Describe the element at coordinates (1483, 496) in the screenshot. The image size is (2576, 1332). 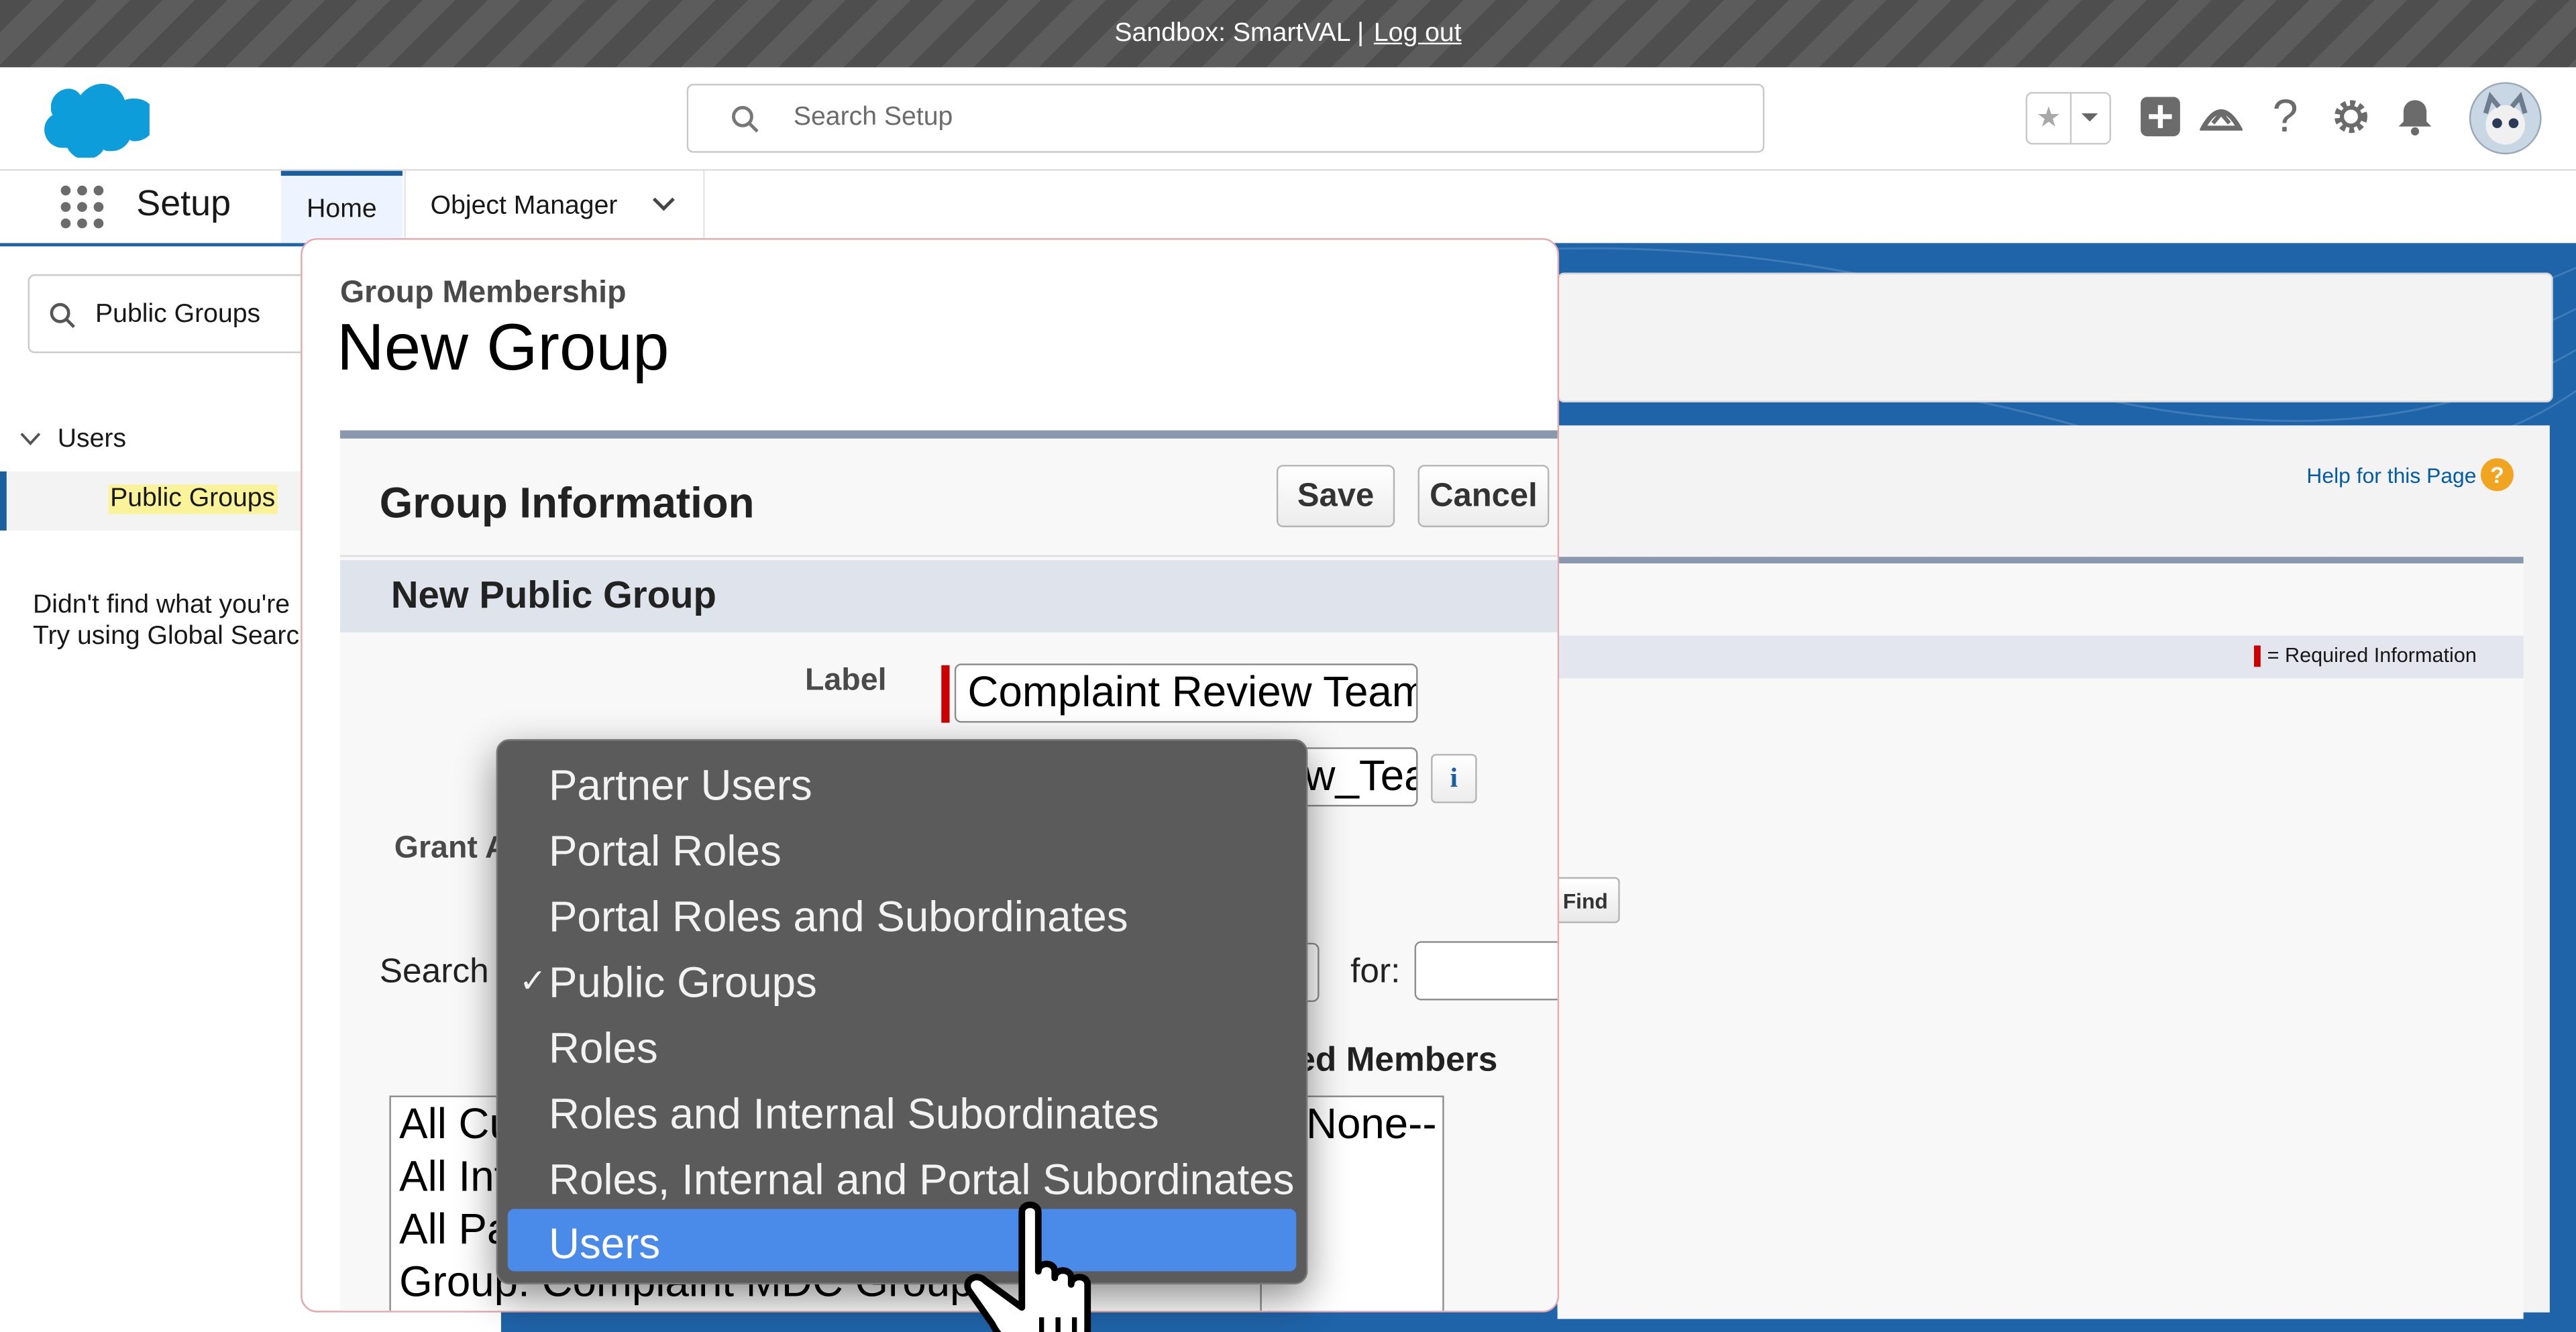
I see `cancel-button: Cancel` at that location.